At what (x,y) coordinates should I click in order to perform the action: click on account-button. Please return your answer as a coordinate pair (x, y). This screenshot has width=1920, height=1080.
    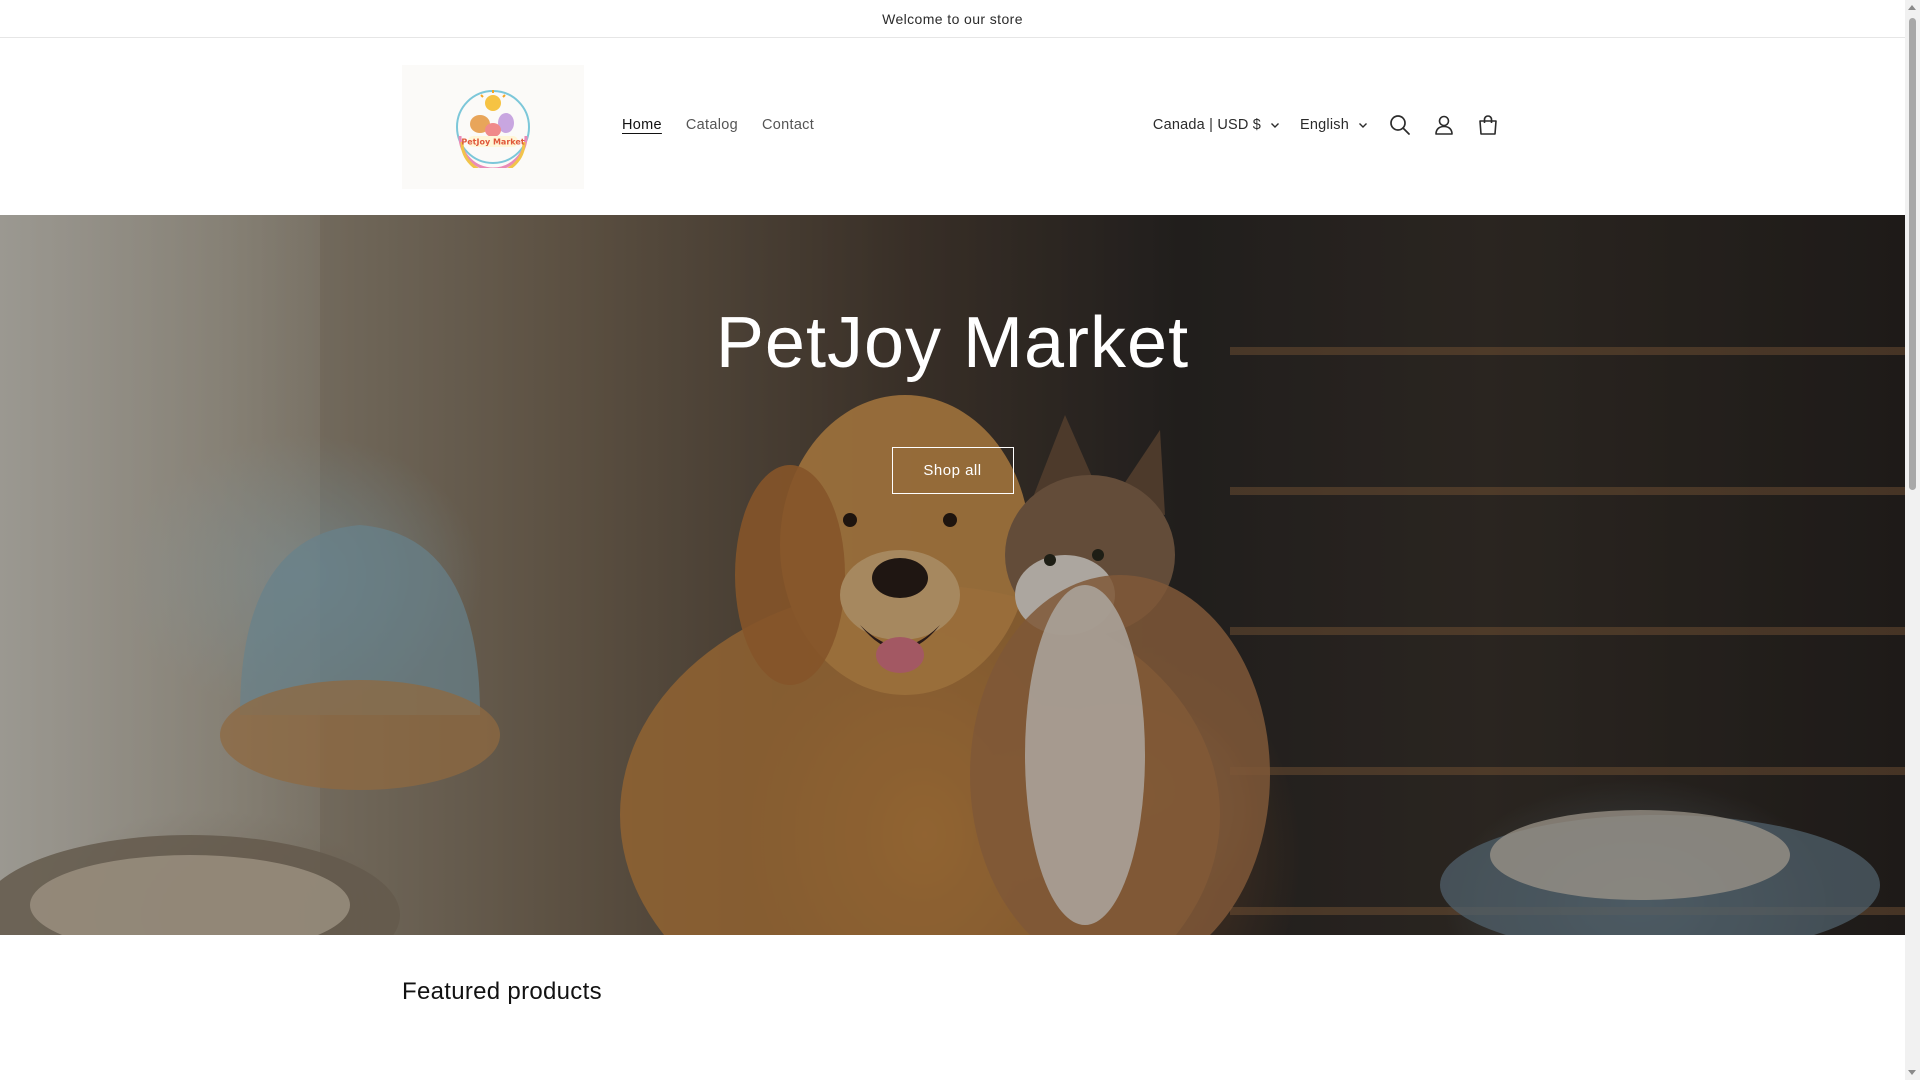
    Looking at the image, I should click on (1444, 125).